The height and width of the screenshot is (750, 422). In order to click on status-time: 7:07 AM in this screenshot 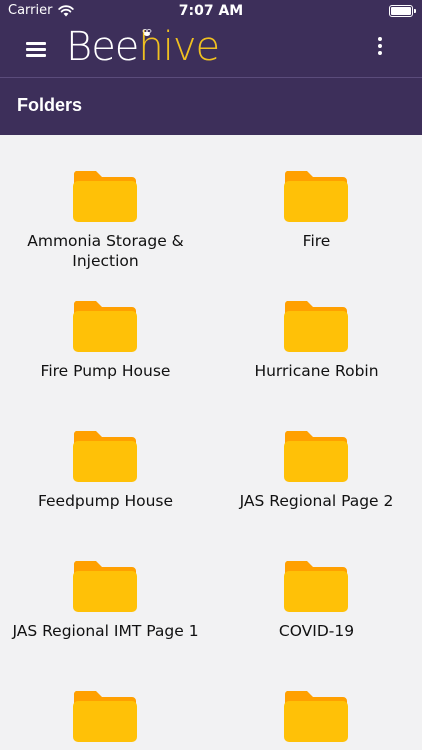, I will do `click(211, 11)`.